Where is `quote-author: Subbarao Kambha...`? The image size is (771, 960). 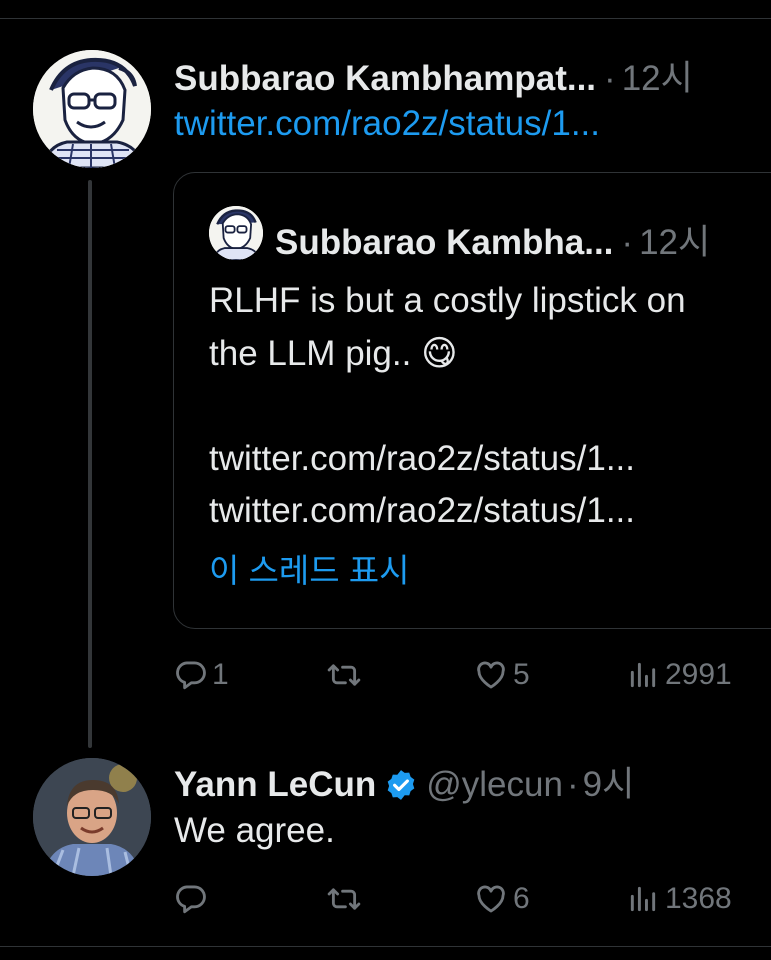
quote-author: Subbarao Kambha... is located at coordinates (444, 243).